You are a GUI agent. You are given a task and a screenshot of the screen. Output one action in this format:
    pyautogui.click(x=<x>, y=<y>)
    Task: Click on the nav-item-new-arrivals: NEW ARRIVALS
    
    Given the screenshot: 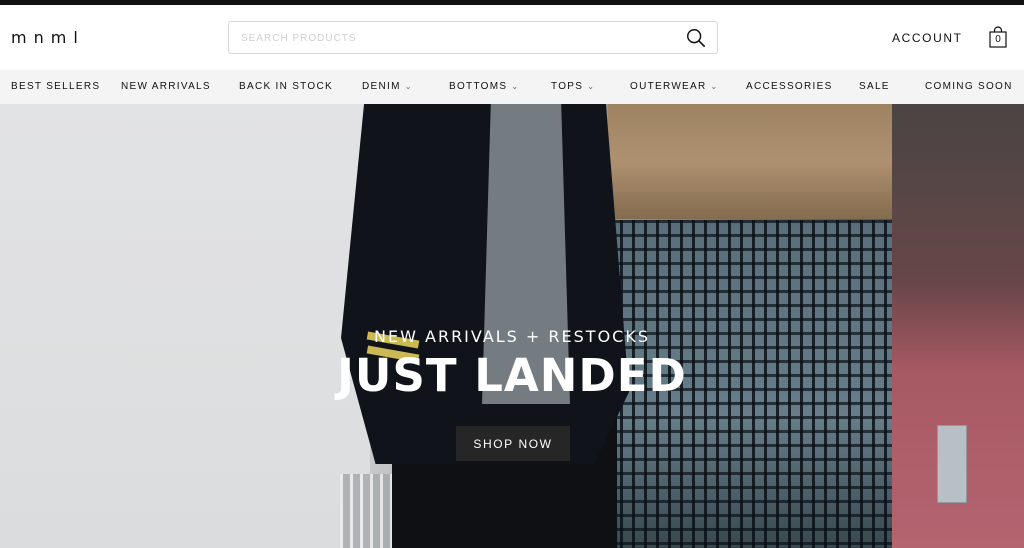 What is the action you would take?
    pyautogui.click(x=166, y=86)
    